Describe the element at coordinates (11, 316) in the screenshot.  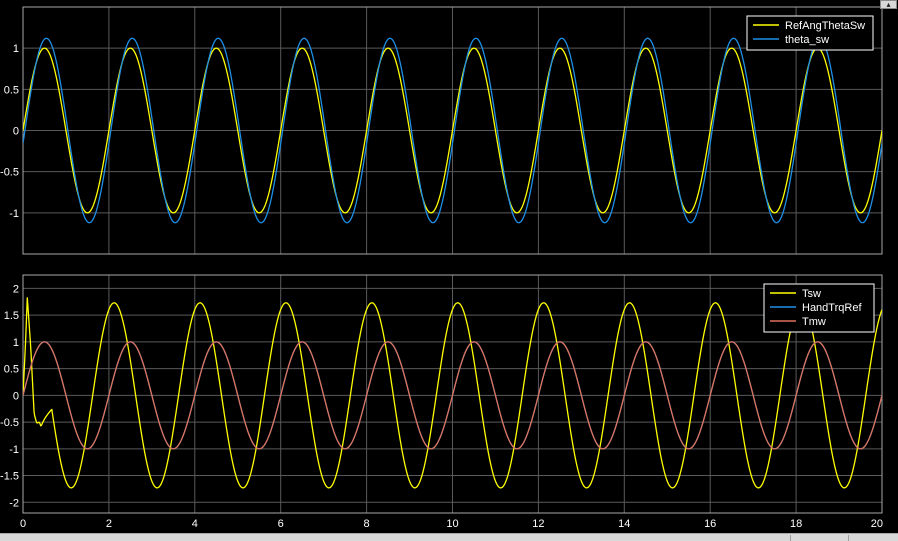
I see `y-tick-label: 1.5` at that location.